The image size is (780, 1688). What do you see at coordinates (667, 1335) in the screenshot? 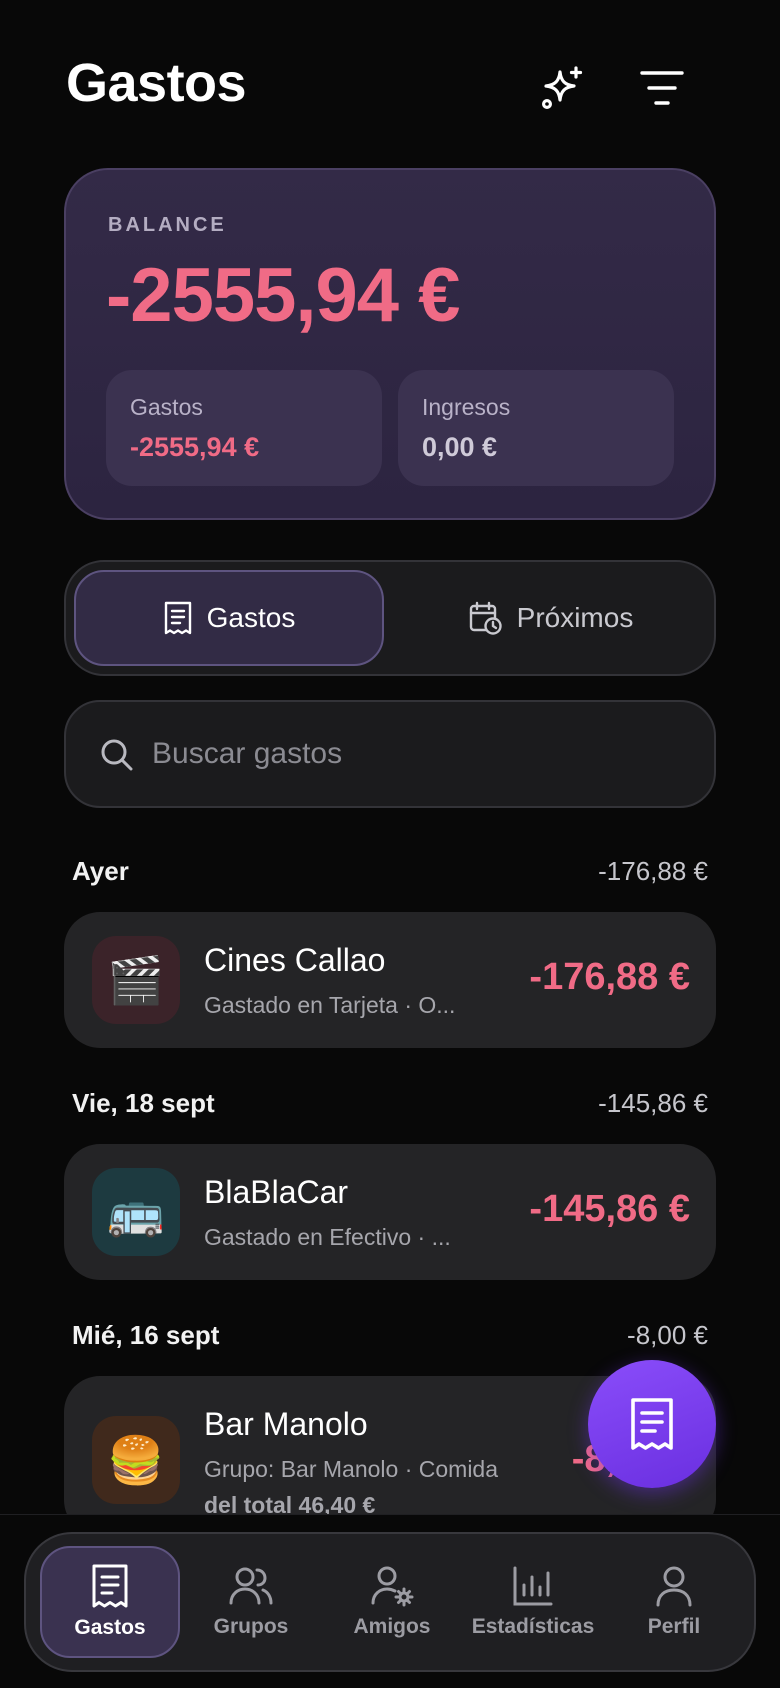
I see `day-total: -8,00 €` at bounding box center [667, 1335].